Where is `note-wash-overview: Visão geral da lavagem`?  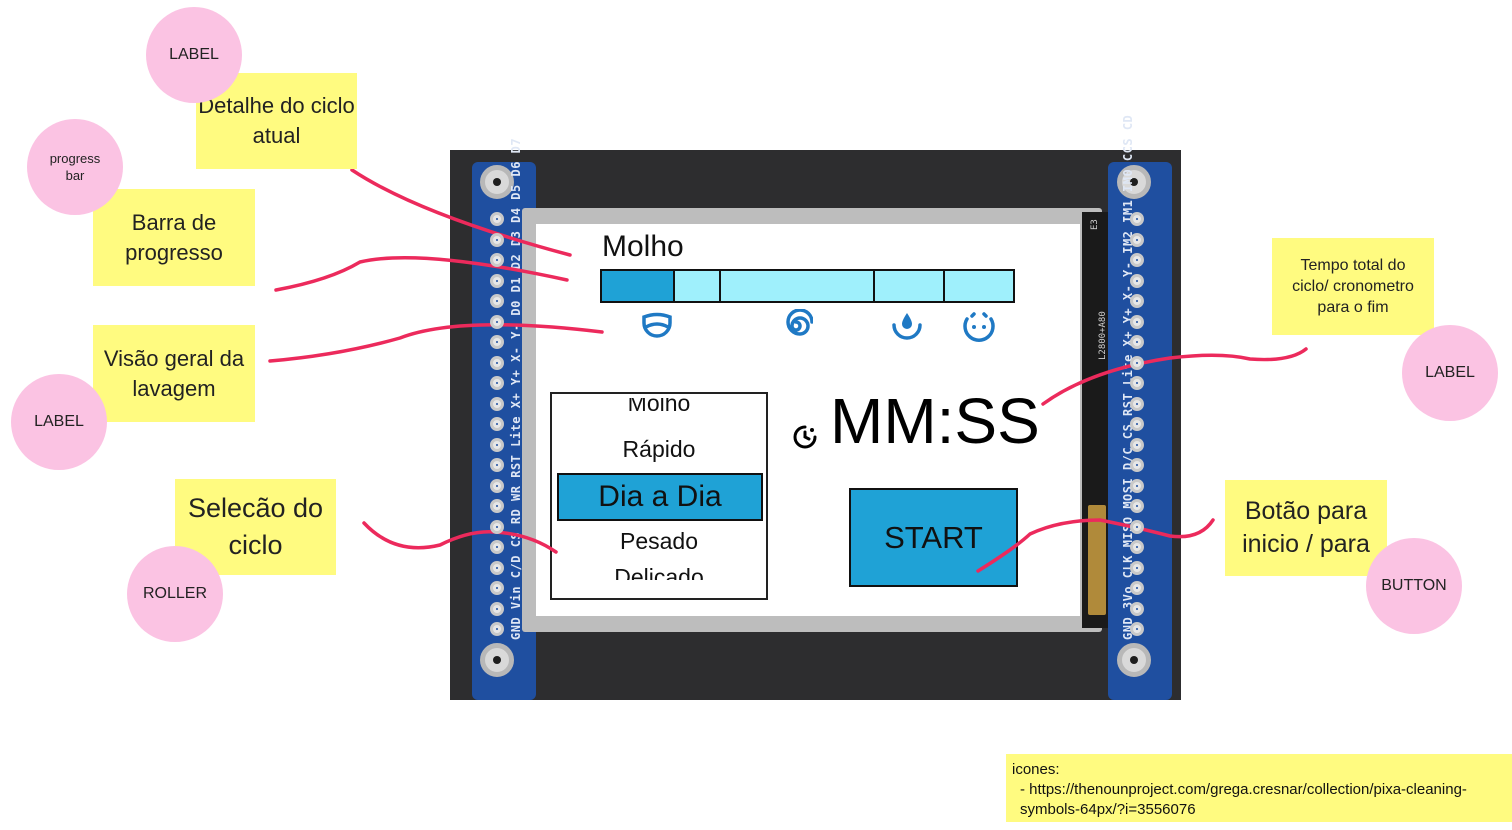
note-wash-overview: Visão geral da lavagem is located at coordinates (174, 373).